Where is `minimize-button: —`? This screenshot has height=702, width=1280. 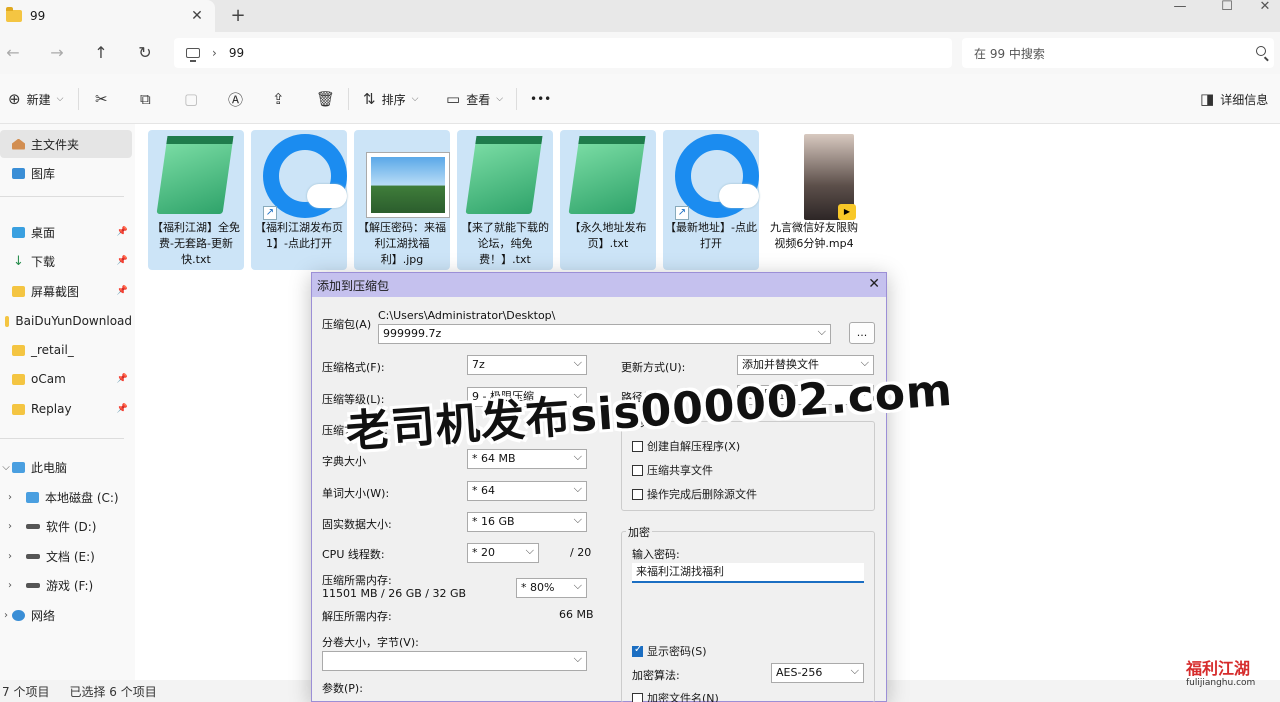 minimize-button: — is located at coordinates (1180, 7).